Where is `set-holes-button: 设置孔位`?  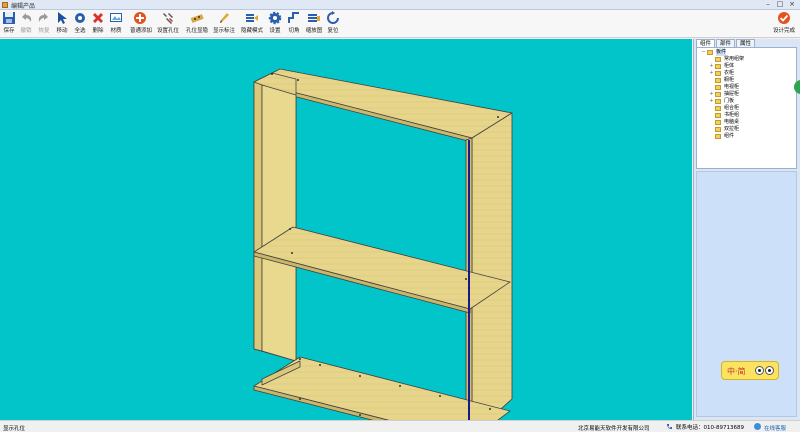
set-holes-button: 设置孔位 is located at coordinates (168, 24).